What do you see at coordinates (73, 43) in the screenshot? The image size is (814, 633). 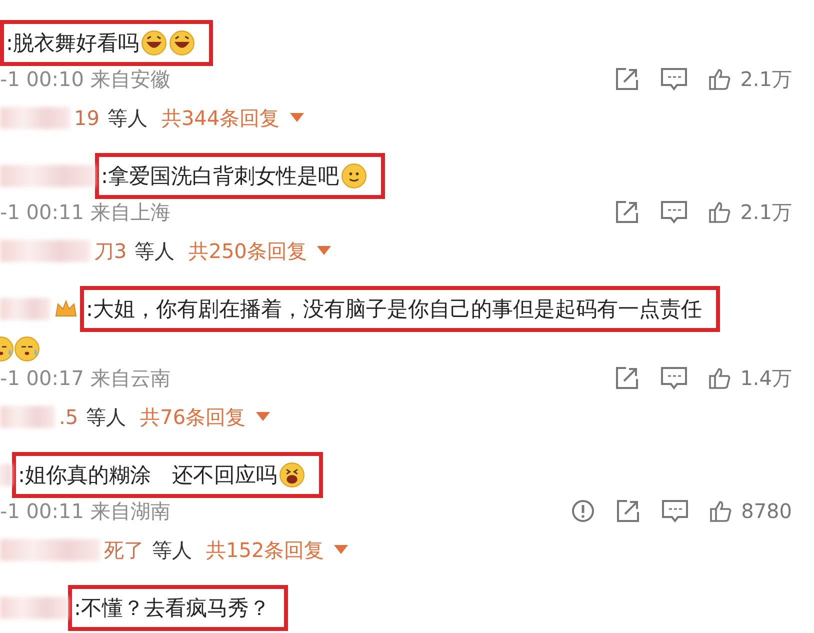 I see `comment-text: :脱衣舞好看吗` at bounding box center [73, 43].